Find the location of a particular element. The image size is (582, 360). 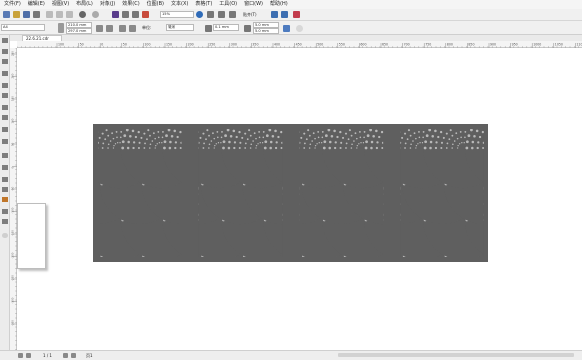

menu-file: 文件(F) is located at coordinates (12, 4).